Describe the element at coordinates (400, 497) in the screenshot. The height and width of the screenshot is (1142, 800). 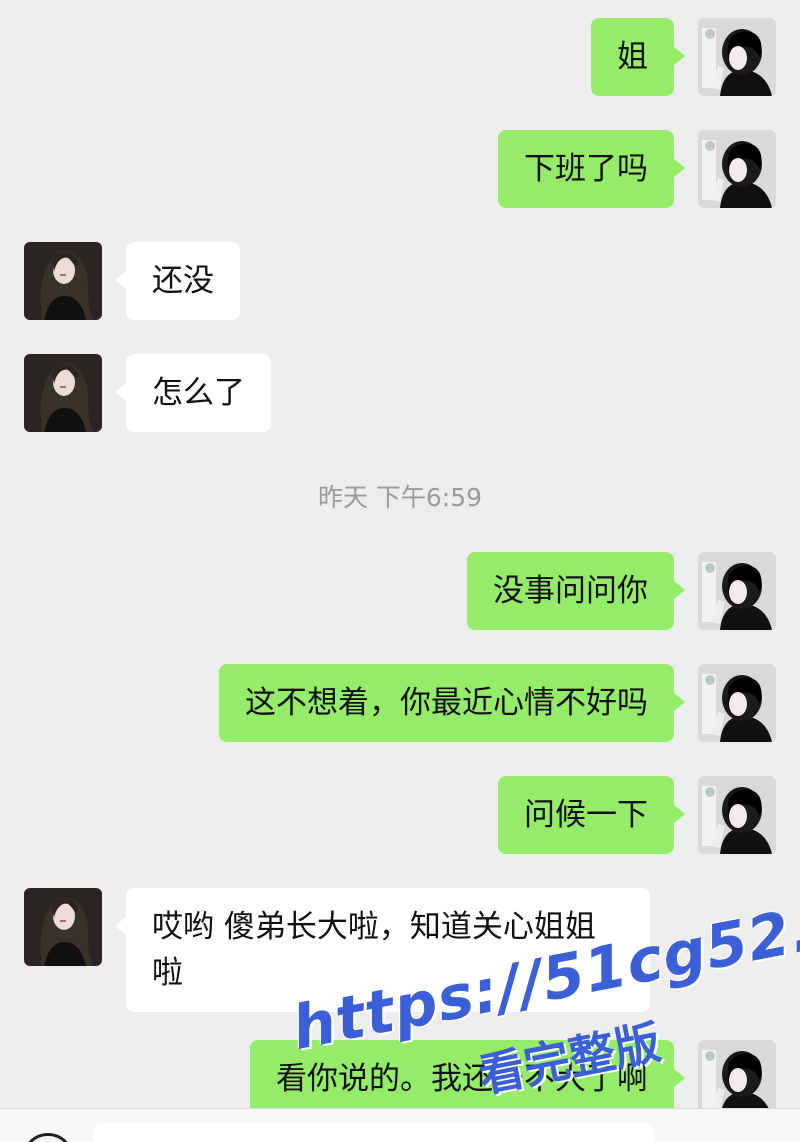
I see `timestamp: 昨天 下午6:59` at that location.